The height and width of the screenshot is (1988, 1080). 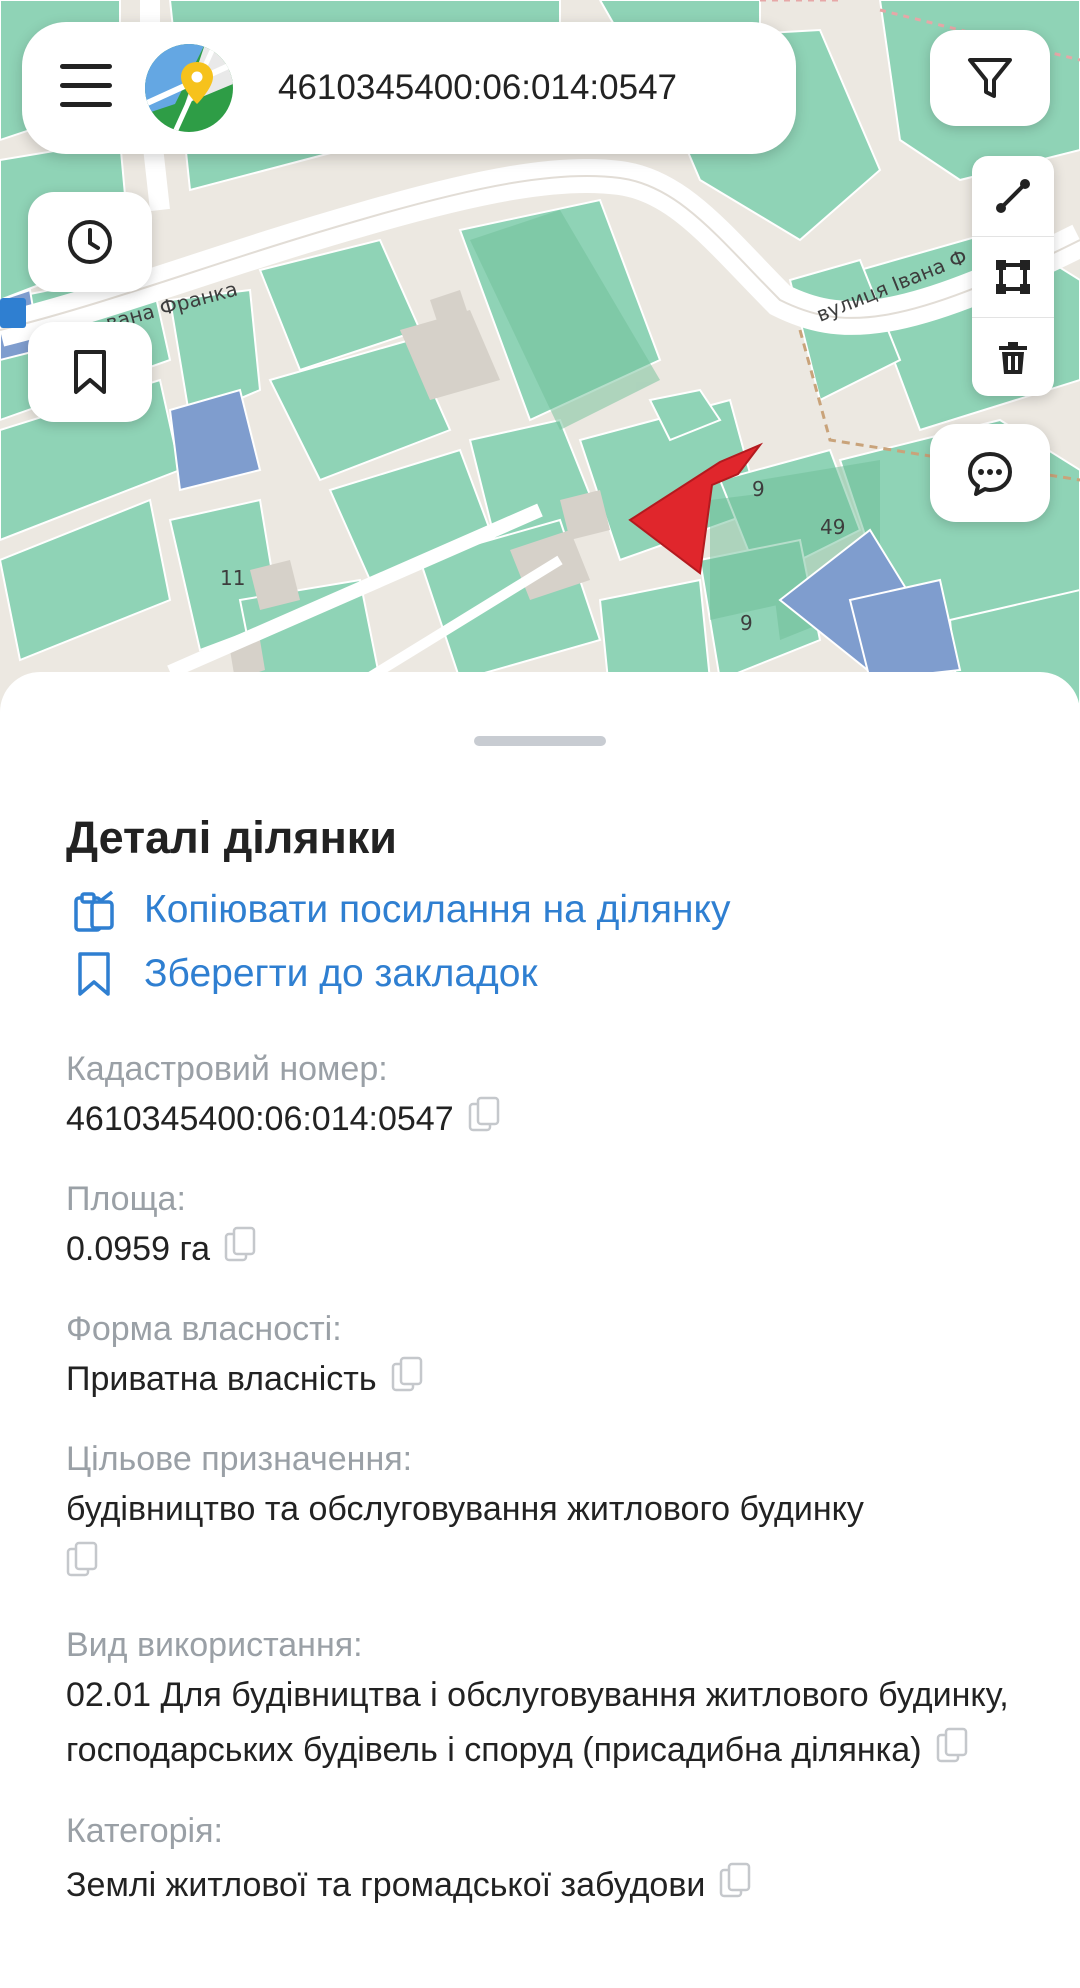 I want to click on category-value: Землі житлової та громадської забудови, so click(x=386, y=1885).